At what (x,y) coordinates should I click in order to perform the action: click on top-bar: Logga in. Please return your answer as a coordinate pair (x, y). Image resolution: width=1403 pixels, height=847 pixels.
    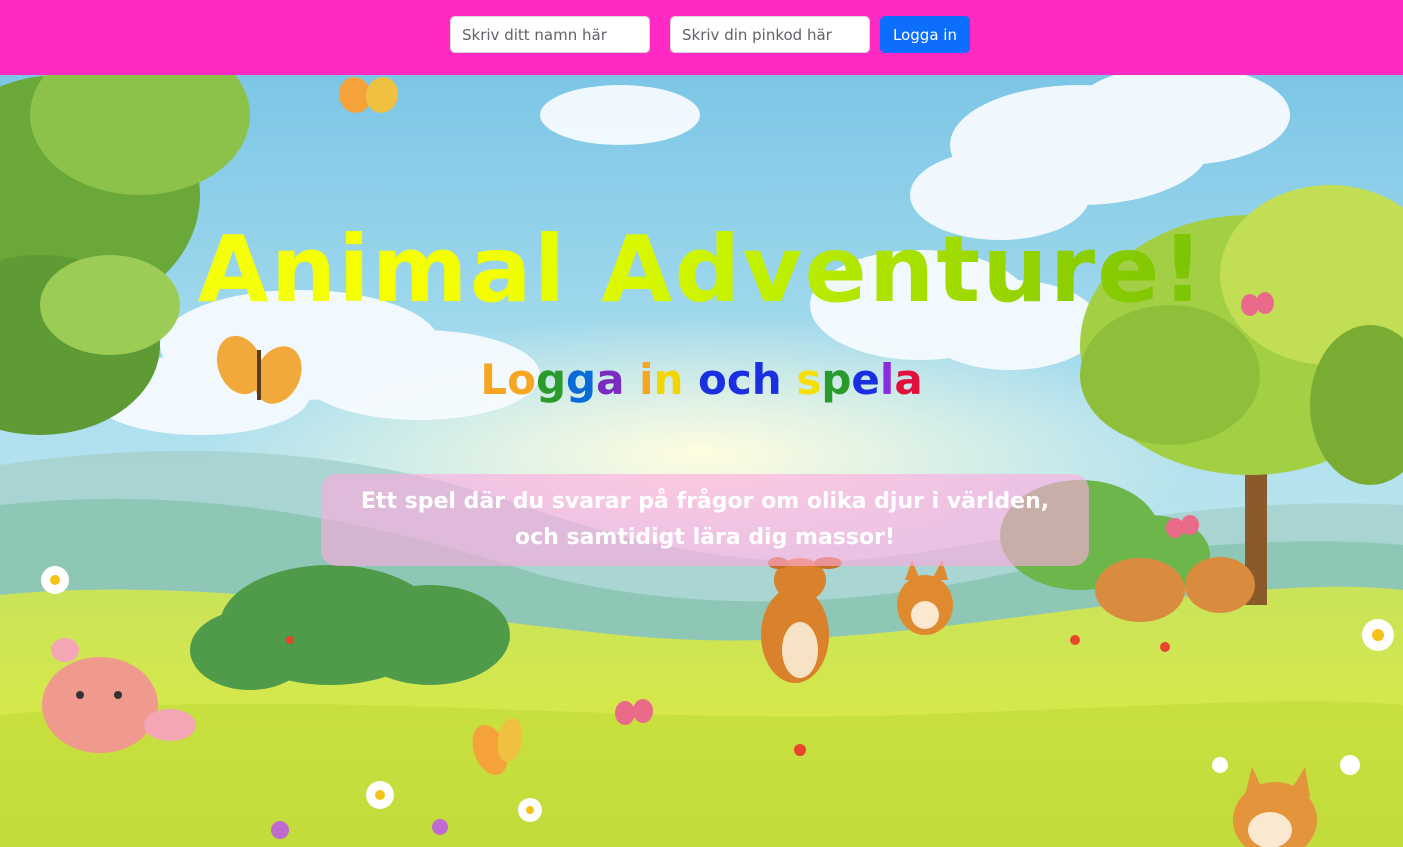
    Looking at the image, I should click on (701, 37).